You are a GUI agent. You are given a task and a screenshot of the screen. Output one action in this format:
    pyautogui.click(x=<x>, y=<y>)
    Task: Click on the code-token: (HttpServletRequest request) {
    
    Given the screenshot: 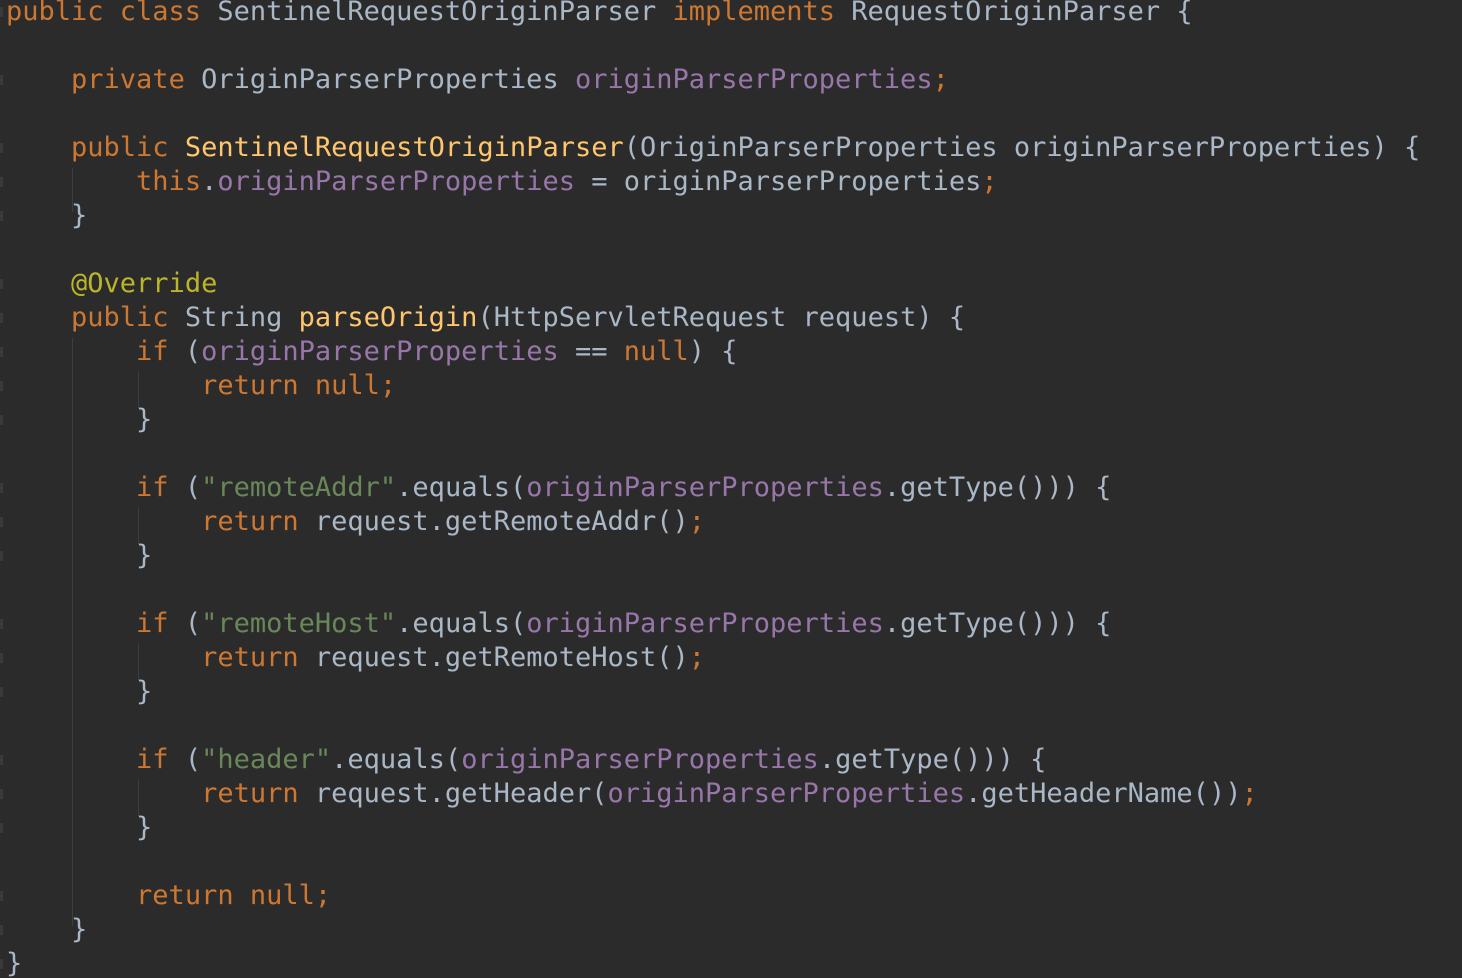 What is the action you would take?
    pyautogui.click(x=721, y=317)
    